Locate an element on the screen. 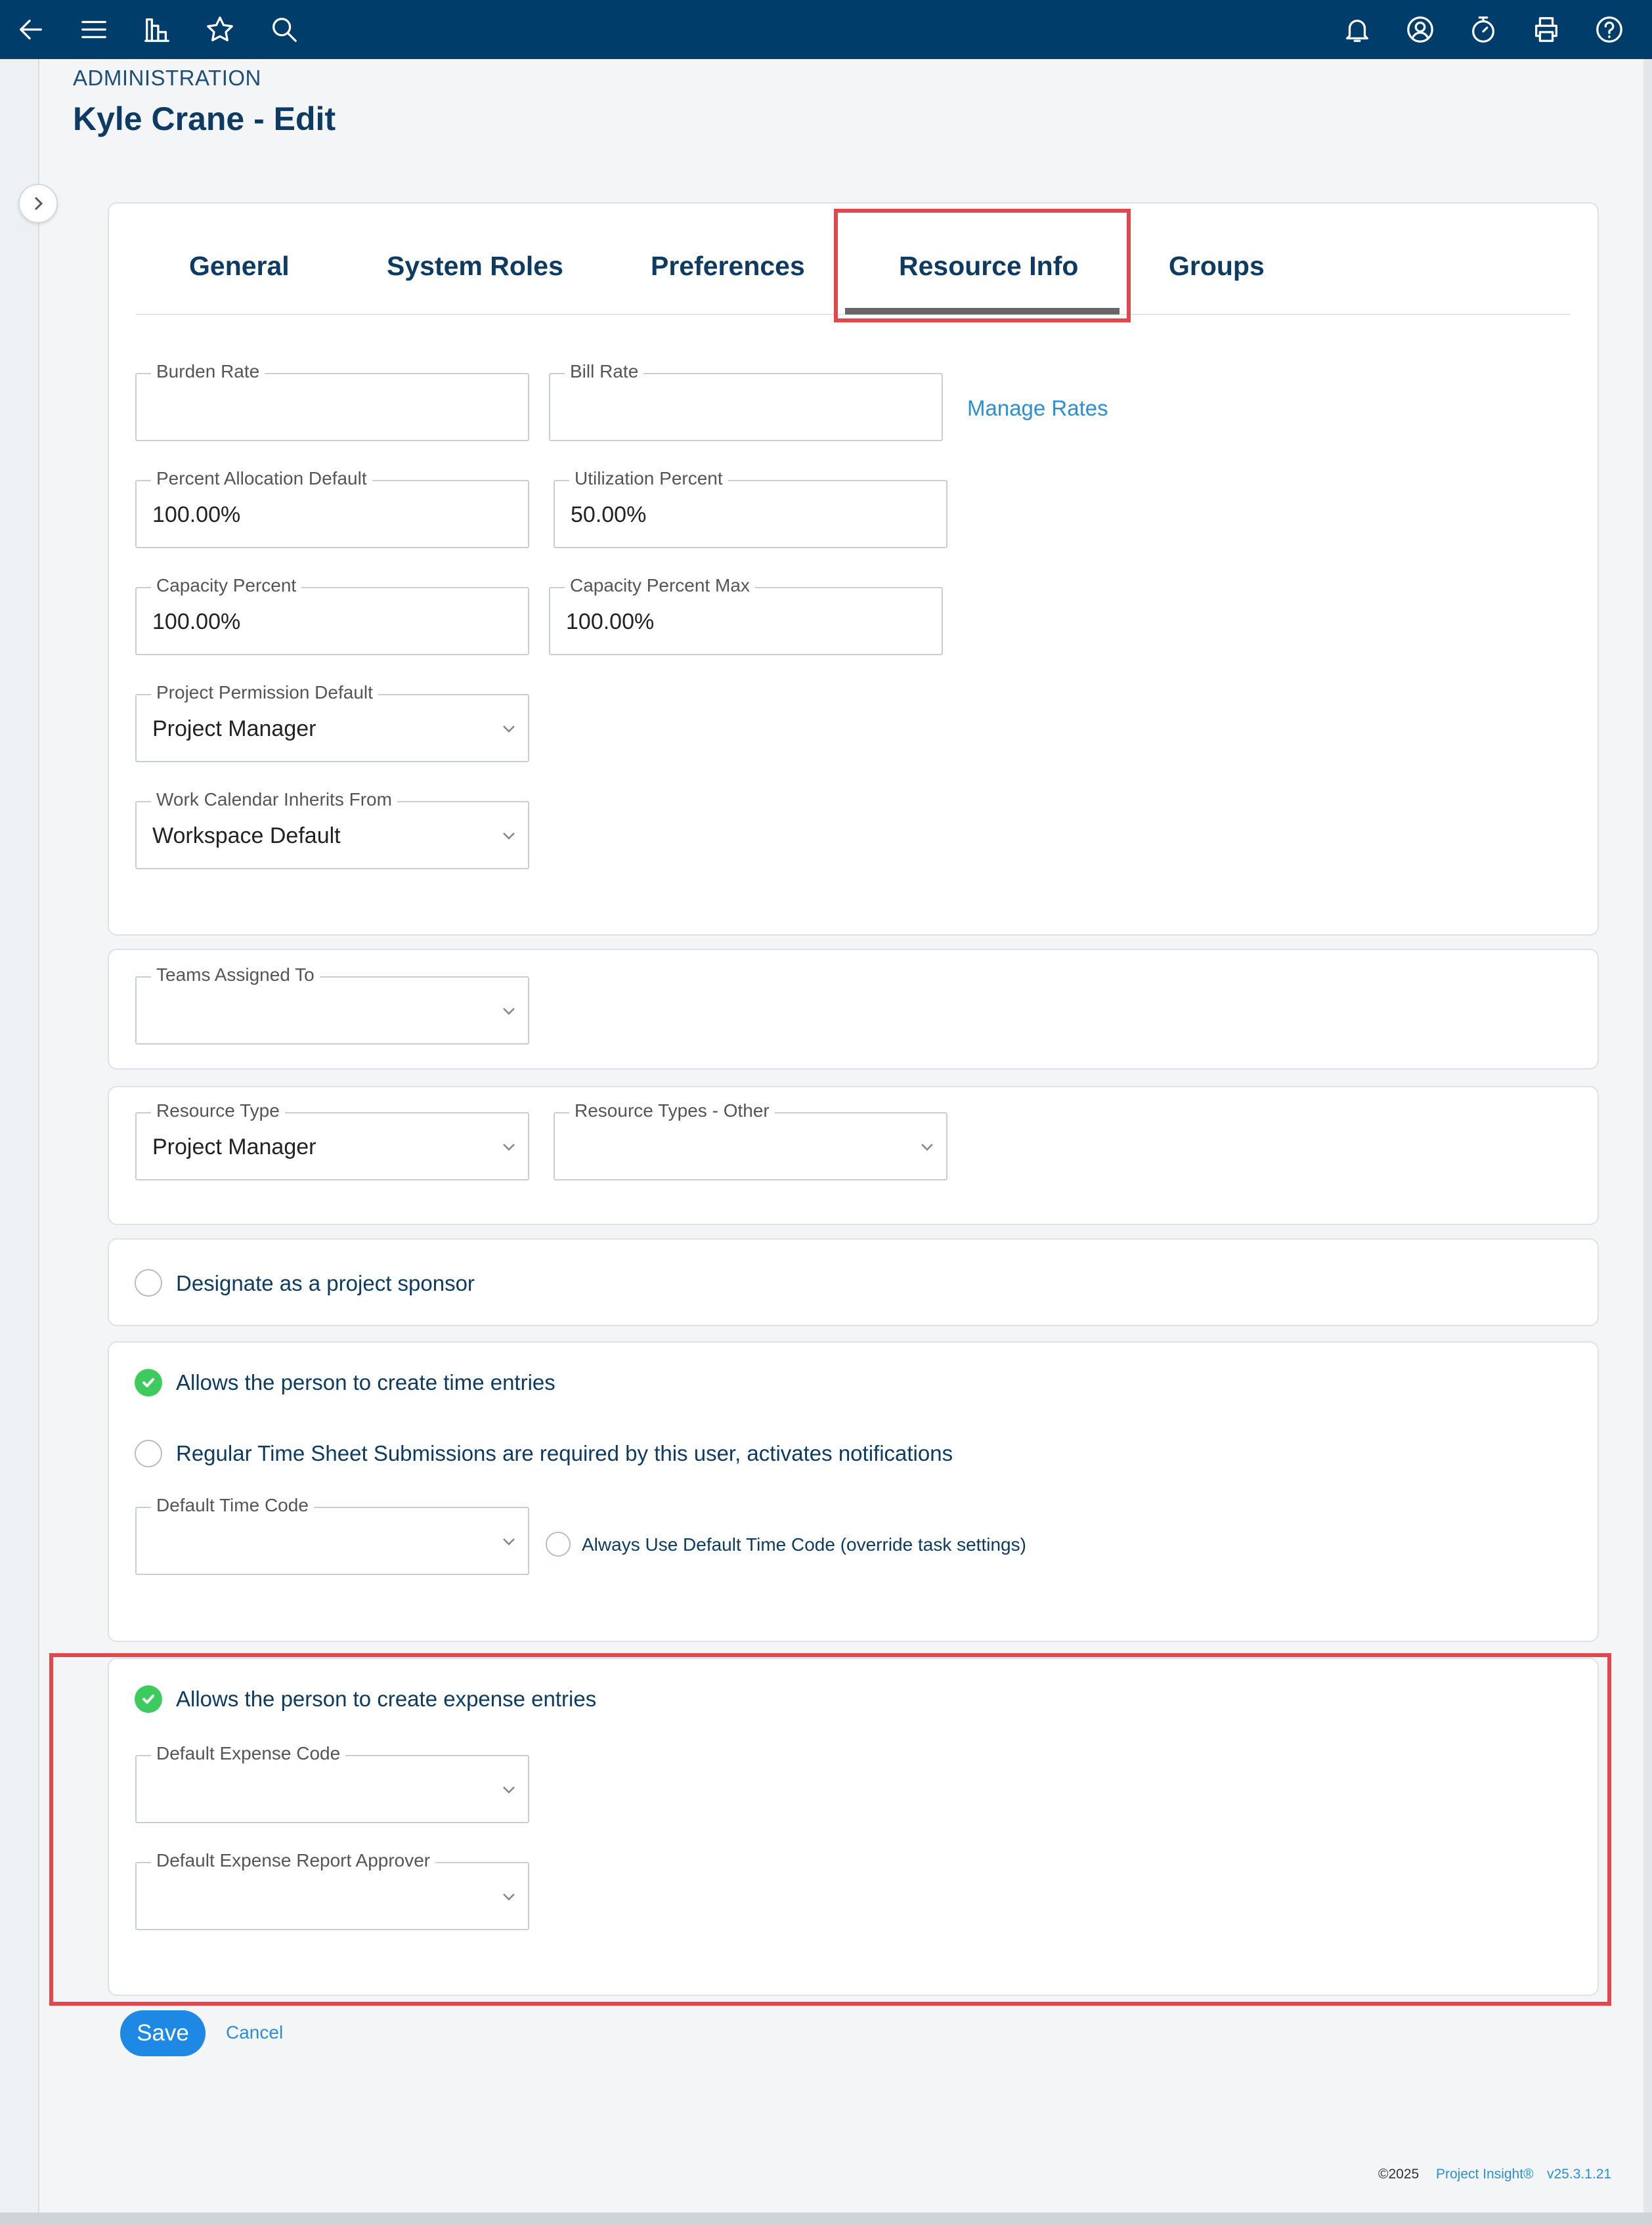 The image size is (1652, 2225). highlight-box-tab is located at coordinates (983, 265).